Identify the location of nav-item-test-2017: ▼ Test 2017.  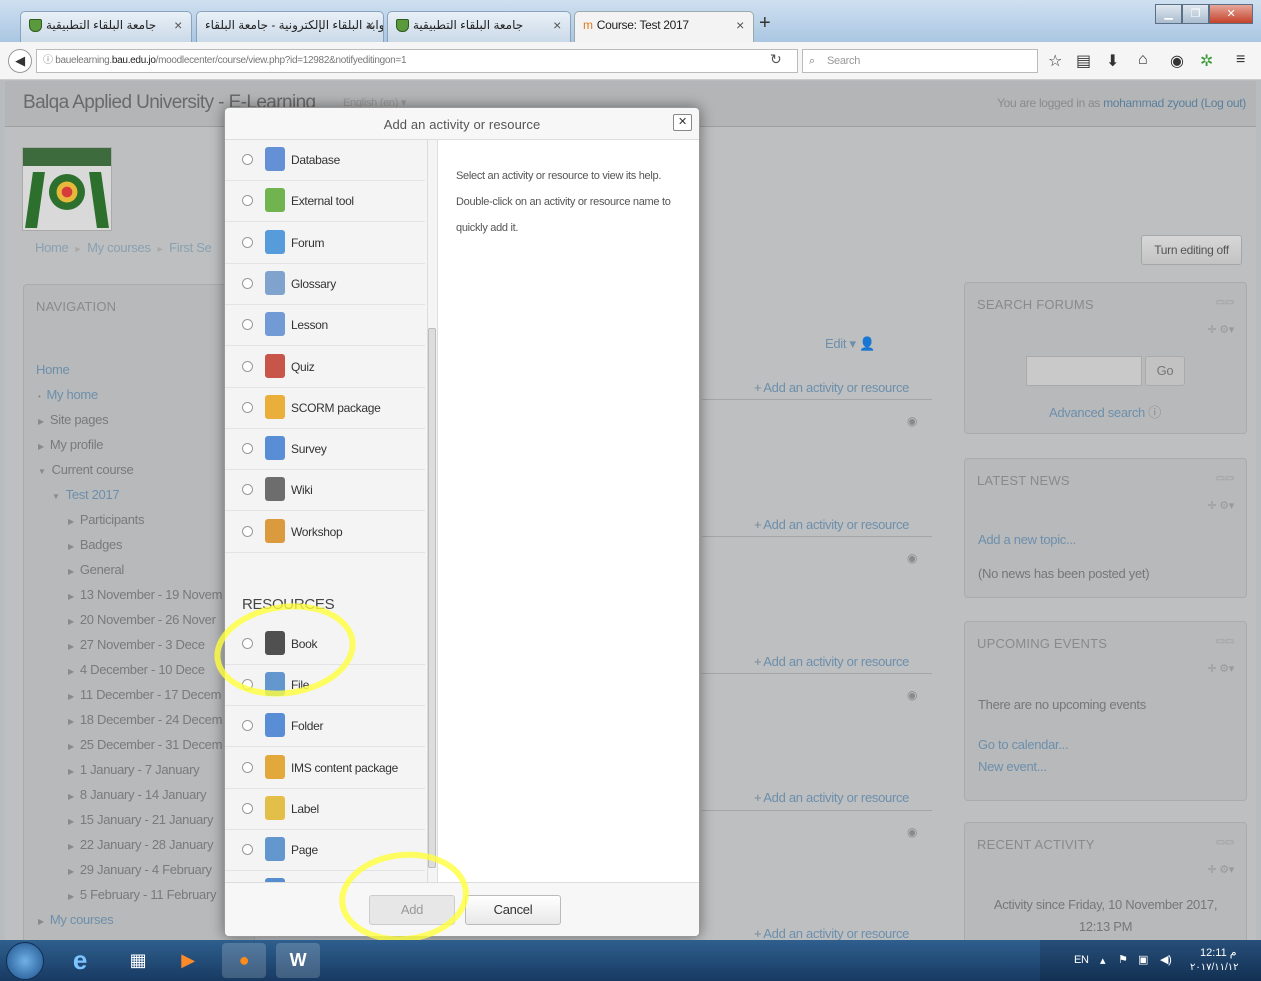
(86, 494).